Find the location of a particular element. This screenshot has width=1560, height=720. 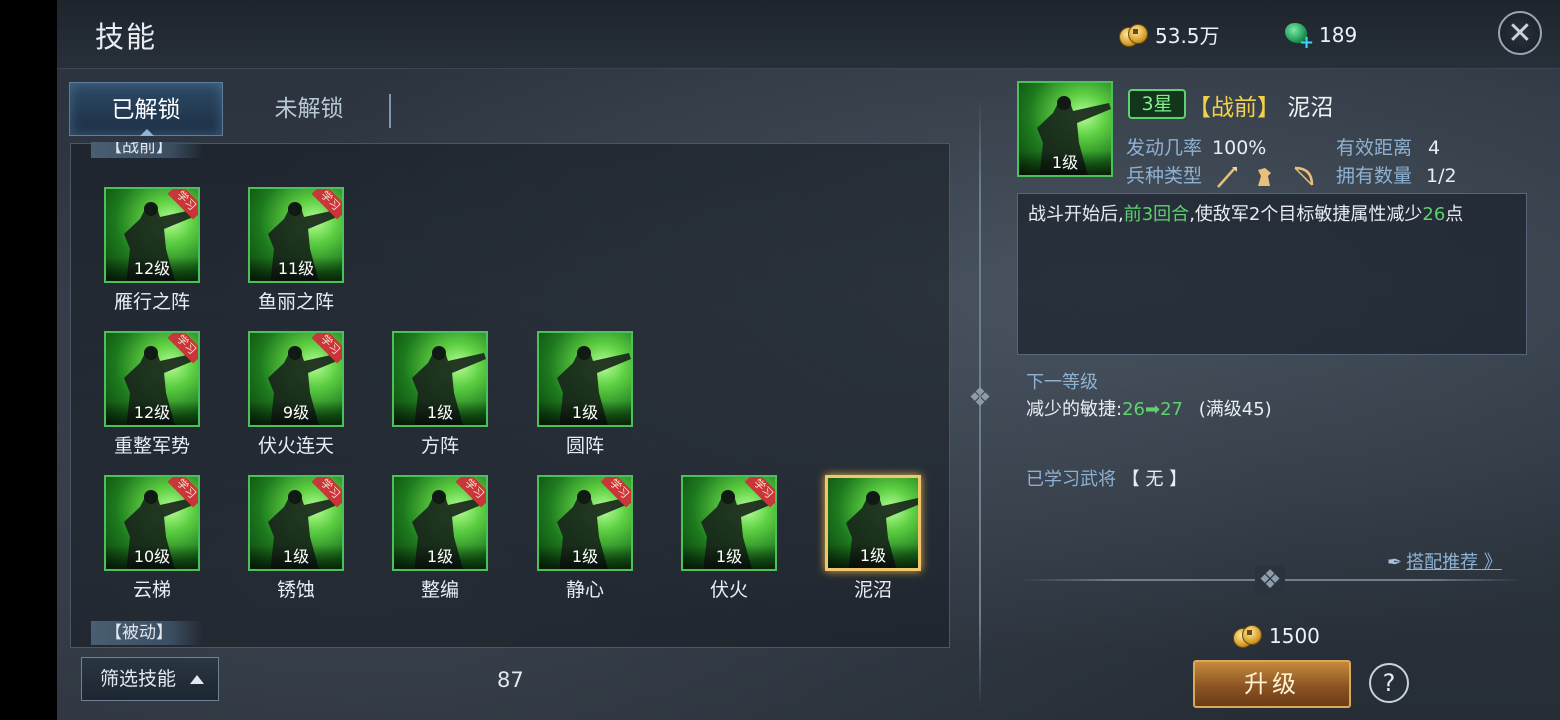

upgrade-cost: 1500 is located at coordinates (1276, 636).